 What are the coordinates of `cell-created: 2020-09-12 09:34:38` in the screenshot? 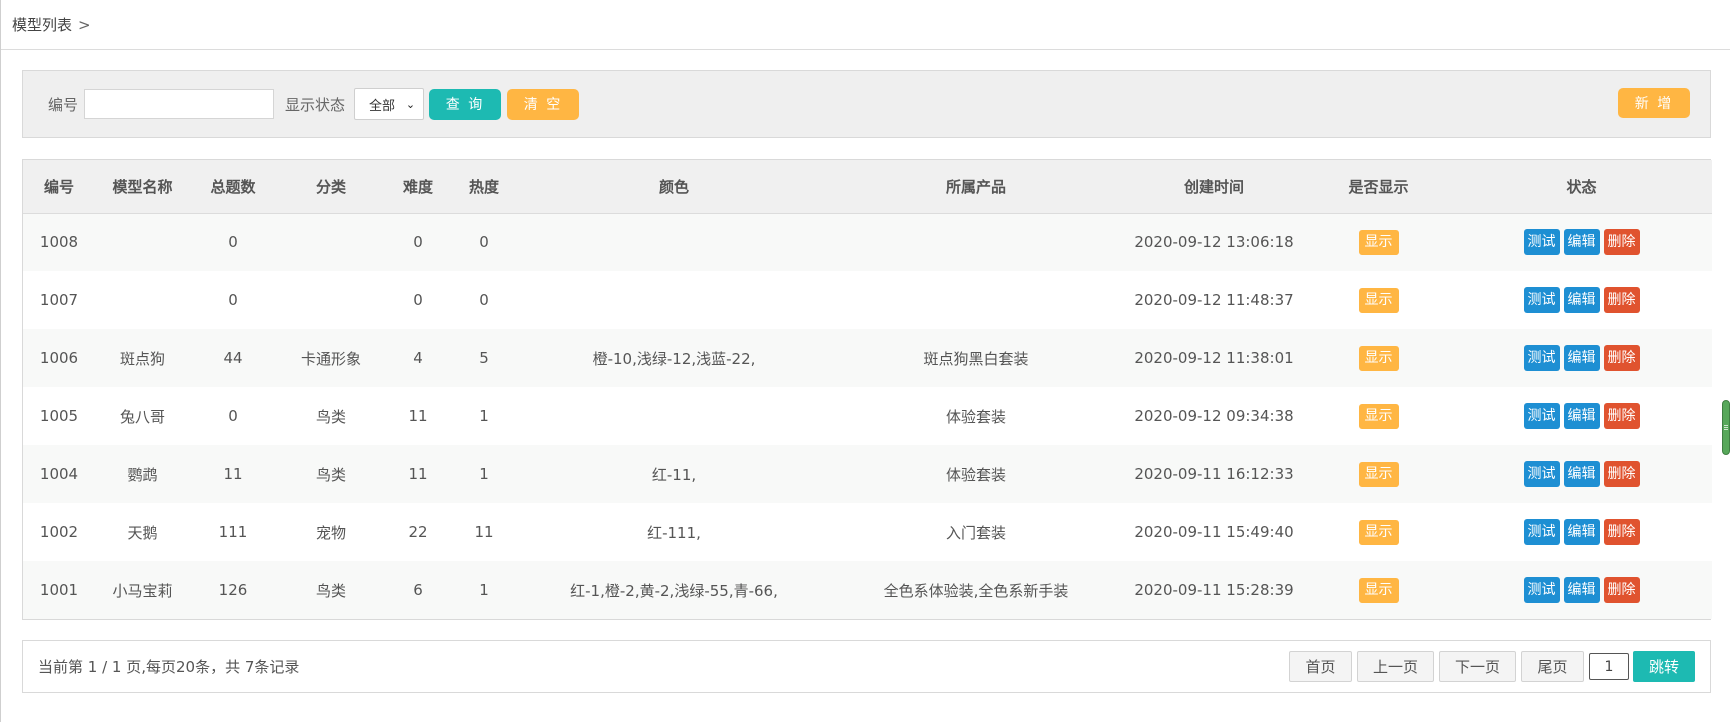 It's located at (1214, 416).